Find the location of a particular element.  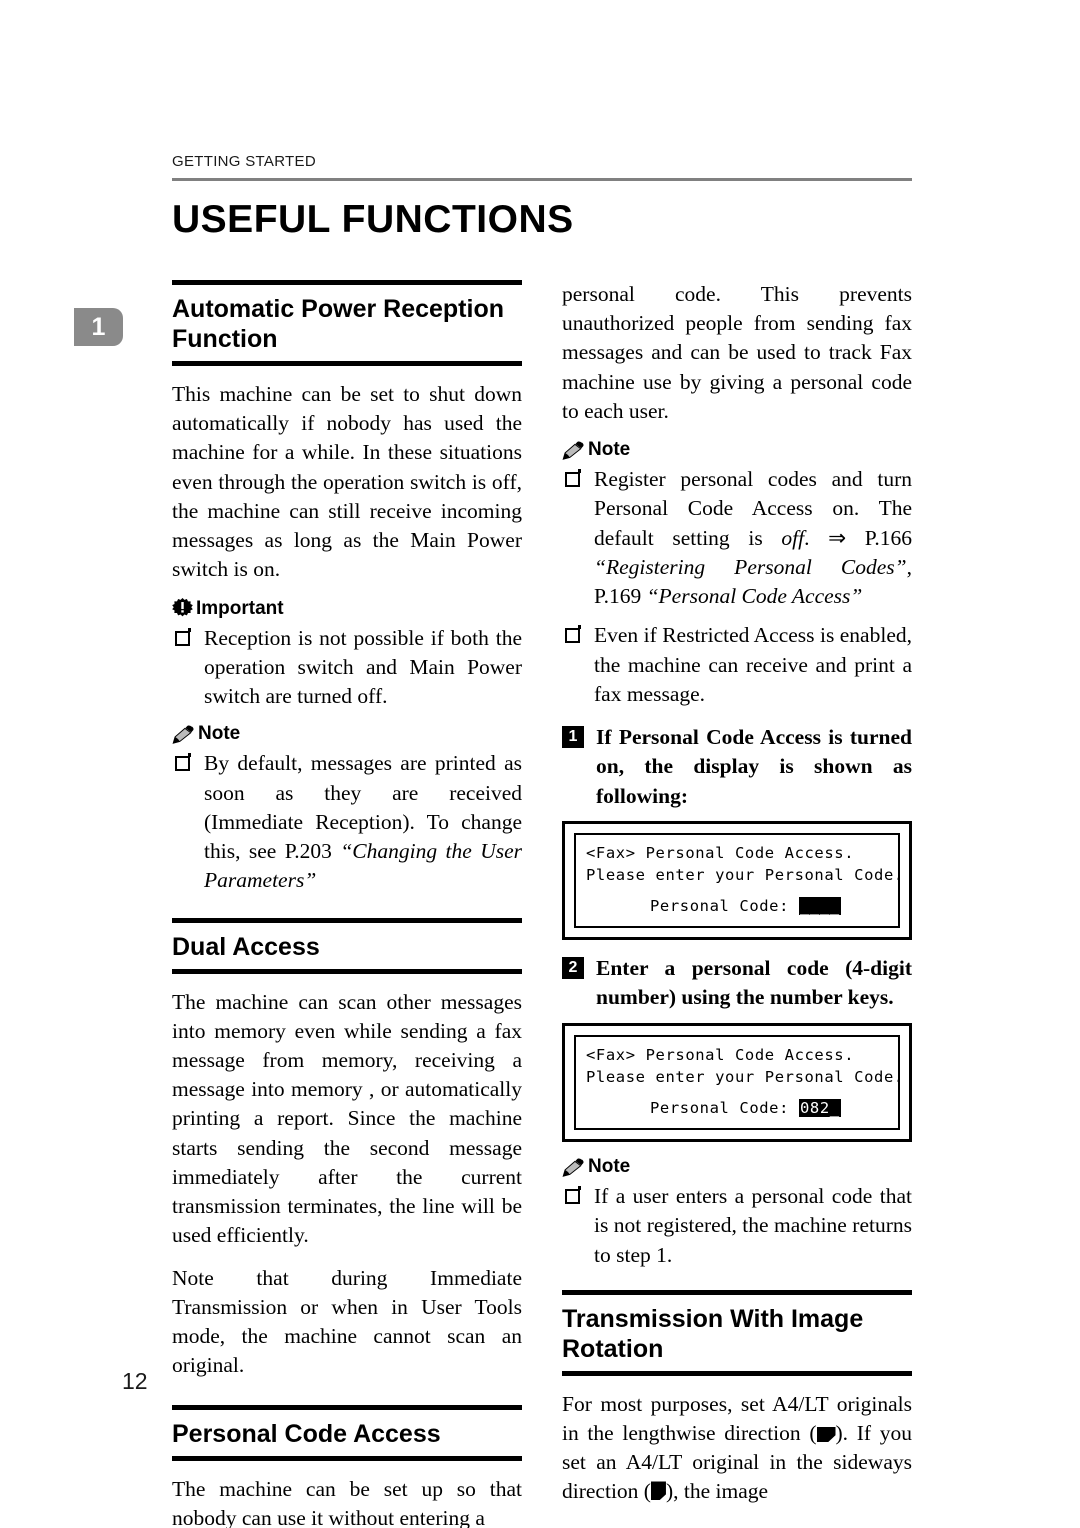

important-callout-label: Important is located at coordinates (347, 609).